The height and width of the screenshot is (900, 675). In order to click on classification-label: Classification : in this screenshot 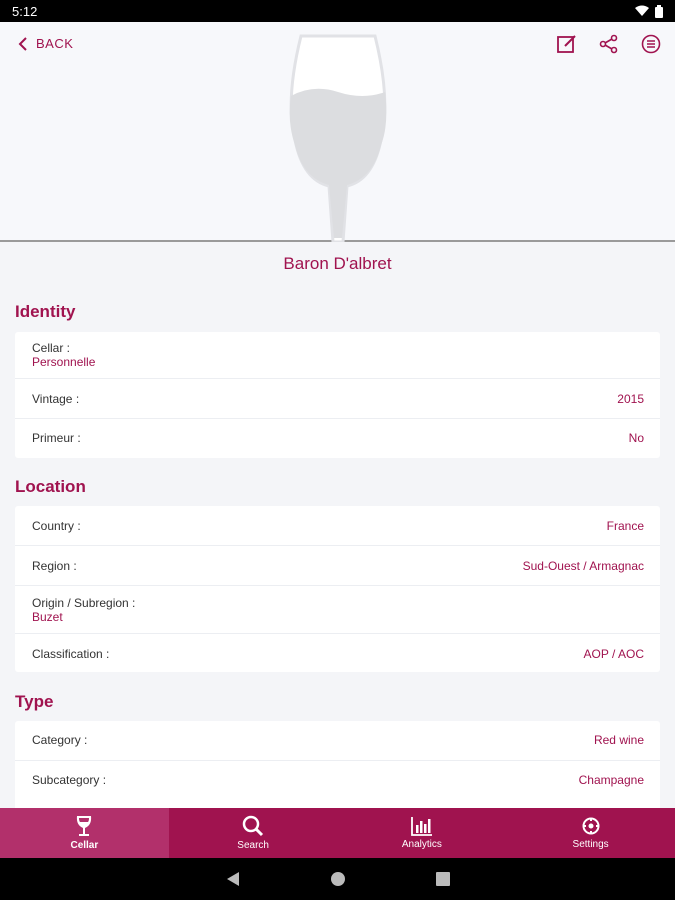, I will do `click(71, 654)`.